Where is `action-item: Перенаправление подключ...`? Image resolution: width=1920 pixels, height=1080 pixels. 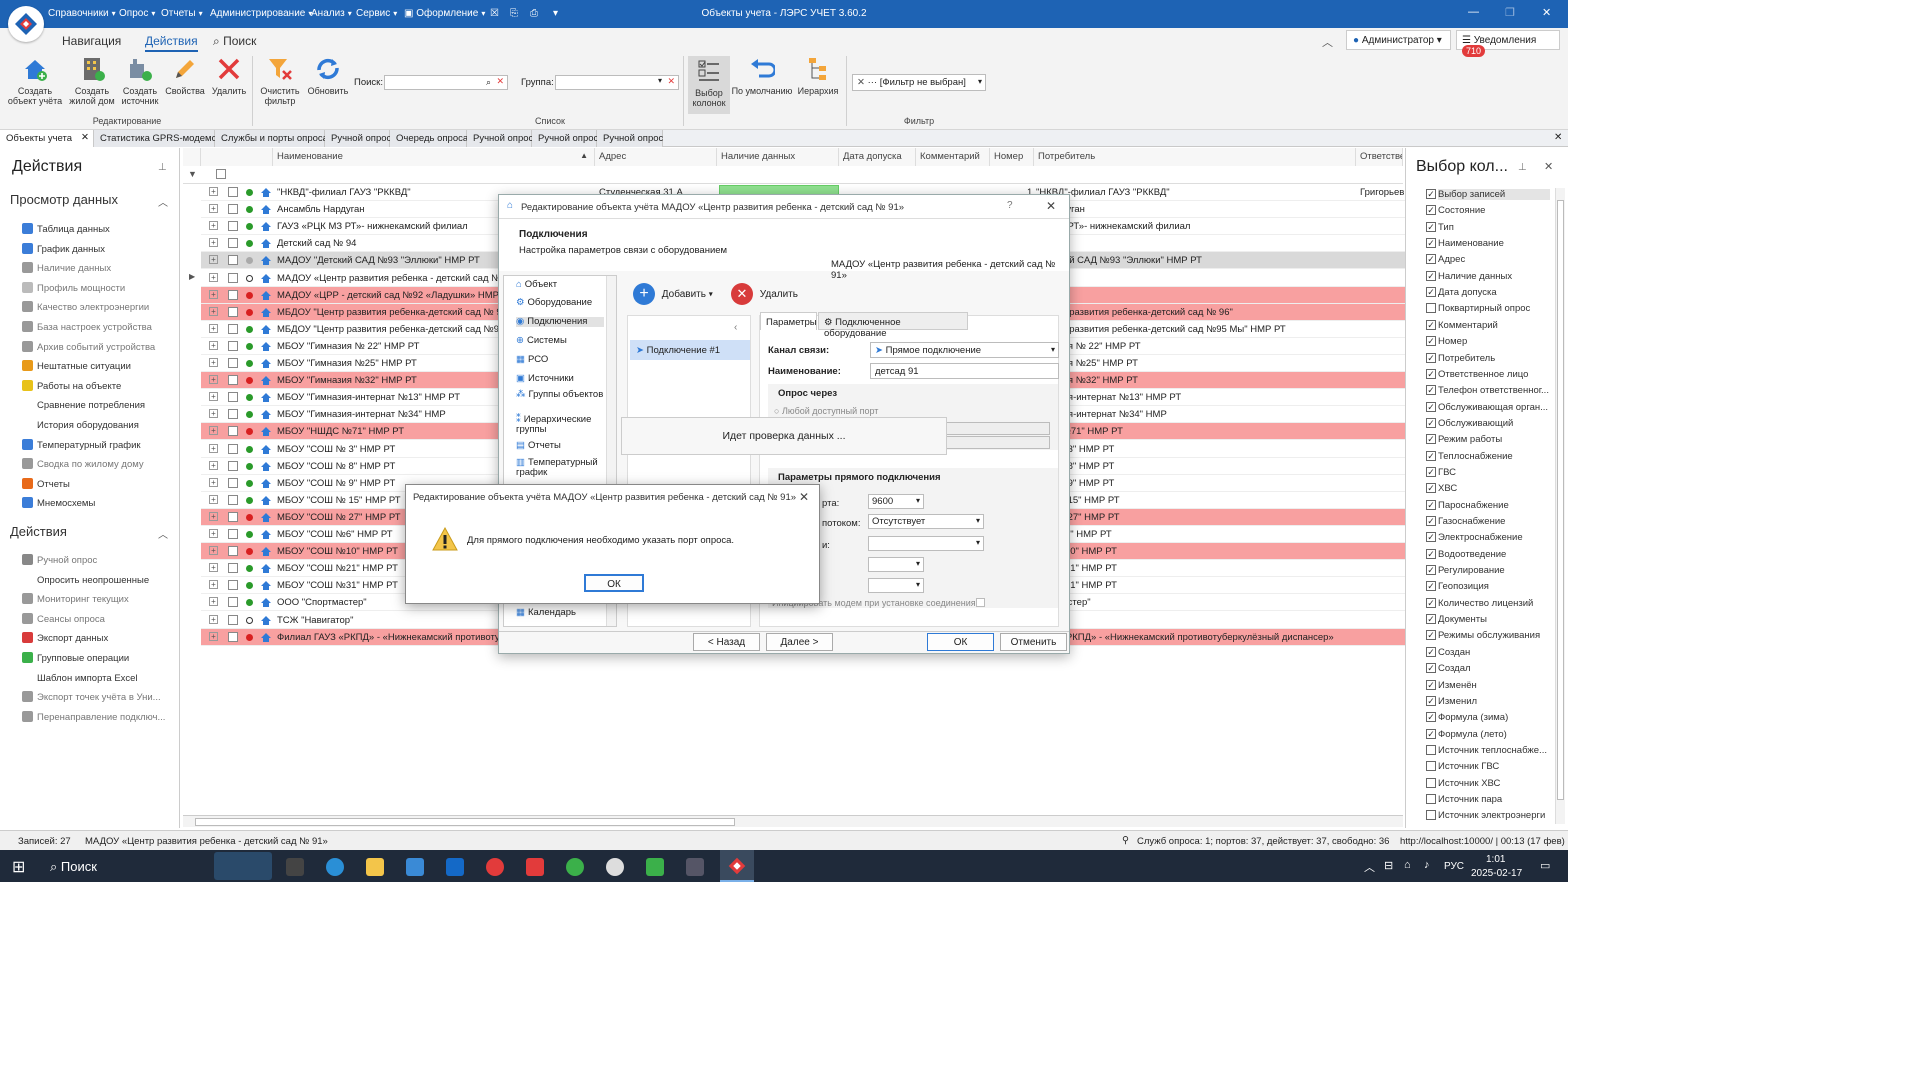 action-item: Перенаправление подключ... is located at coordinates (93, 716).